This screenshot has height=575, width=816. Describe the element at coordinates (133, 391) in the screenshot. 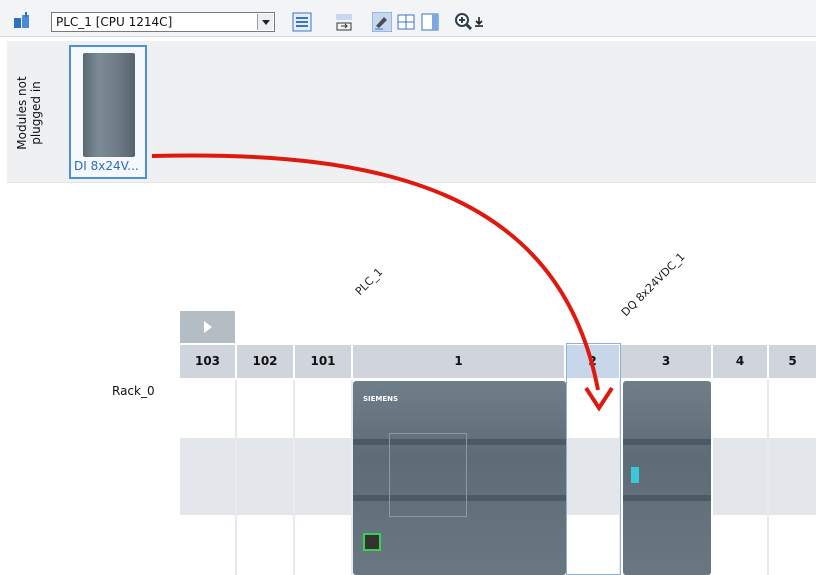

I see `rack-label: Rack_0` at that location.